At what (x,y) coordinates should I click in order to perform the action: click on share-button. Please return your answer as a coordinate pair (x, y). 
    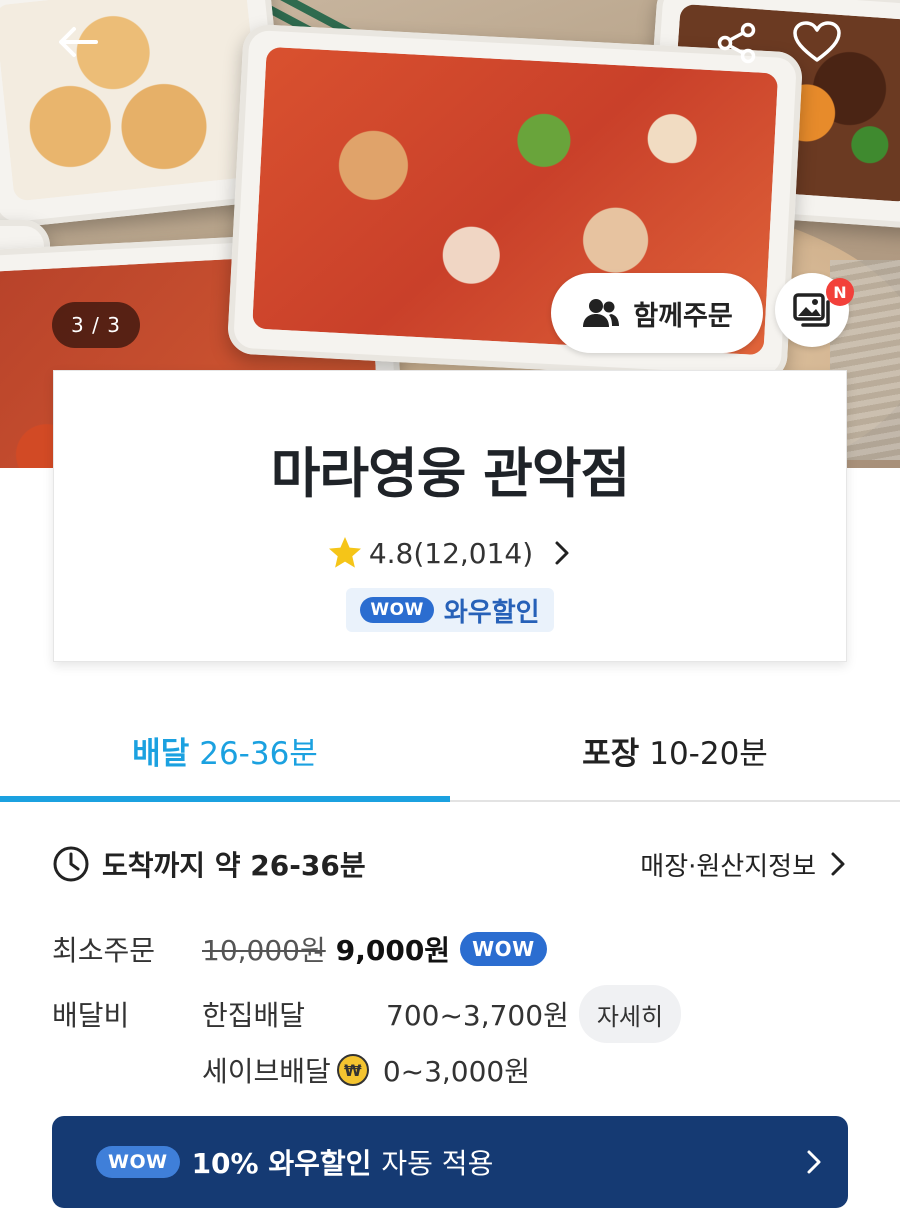
    Looking at the image, I should click on (737, 43).